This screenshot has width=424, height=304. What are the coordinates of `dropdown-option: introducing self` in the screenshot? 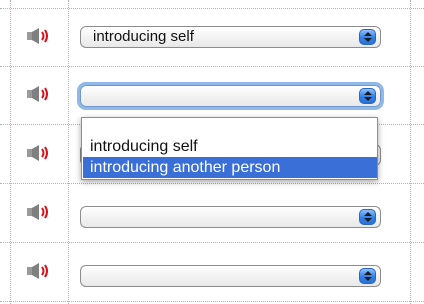 It's located at (230, 146).